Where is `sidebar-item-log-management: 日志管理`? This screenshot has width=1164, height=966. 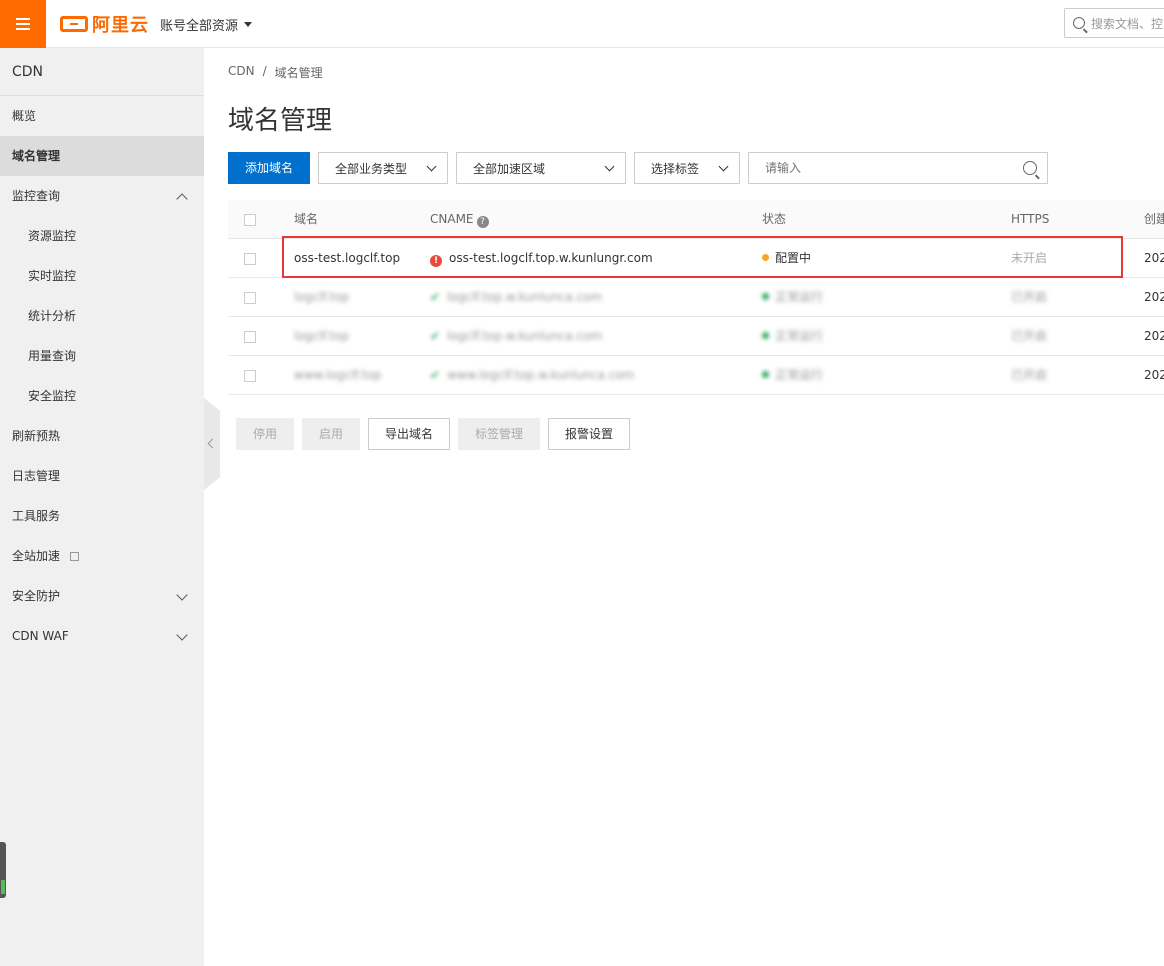 sidebar-item-log-management: 日志管理 is located at coordinates (102, 476).